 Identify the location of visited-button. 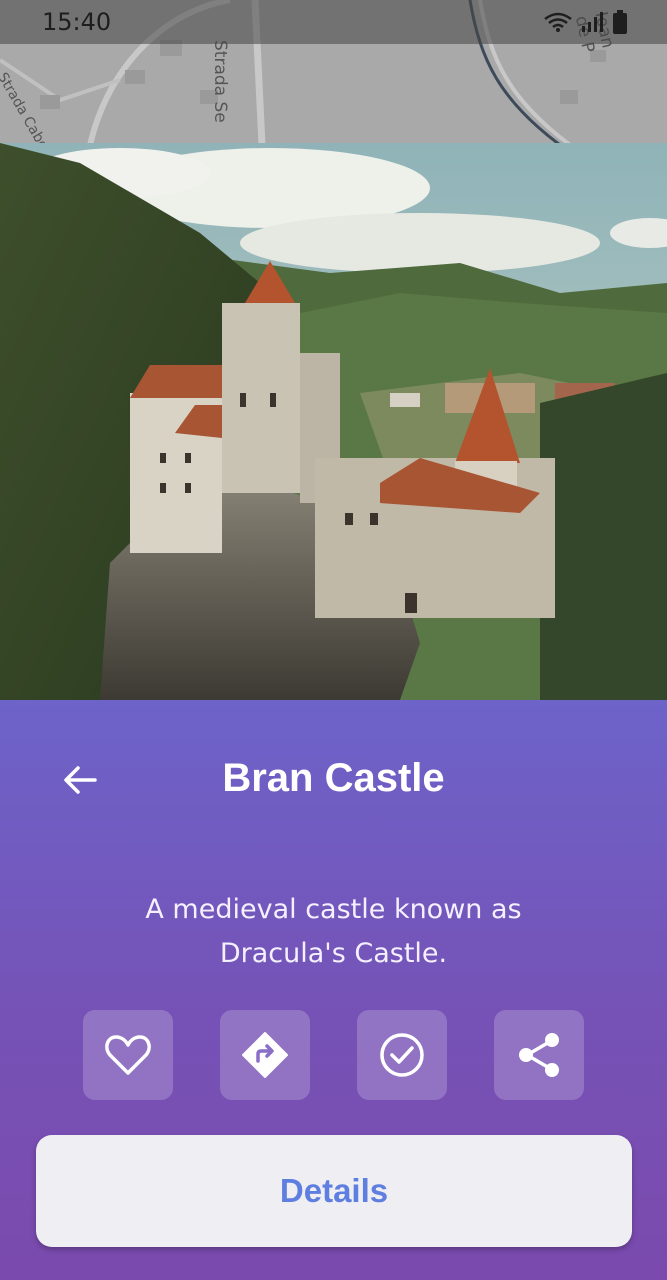
(402, 1055).